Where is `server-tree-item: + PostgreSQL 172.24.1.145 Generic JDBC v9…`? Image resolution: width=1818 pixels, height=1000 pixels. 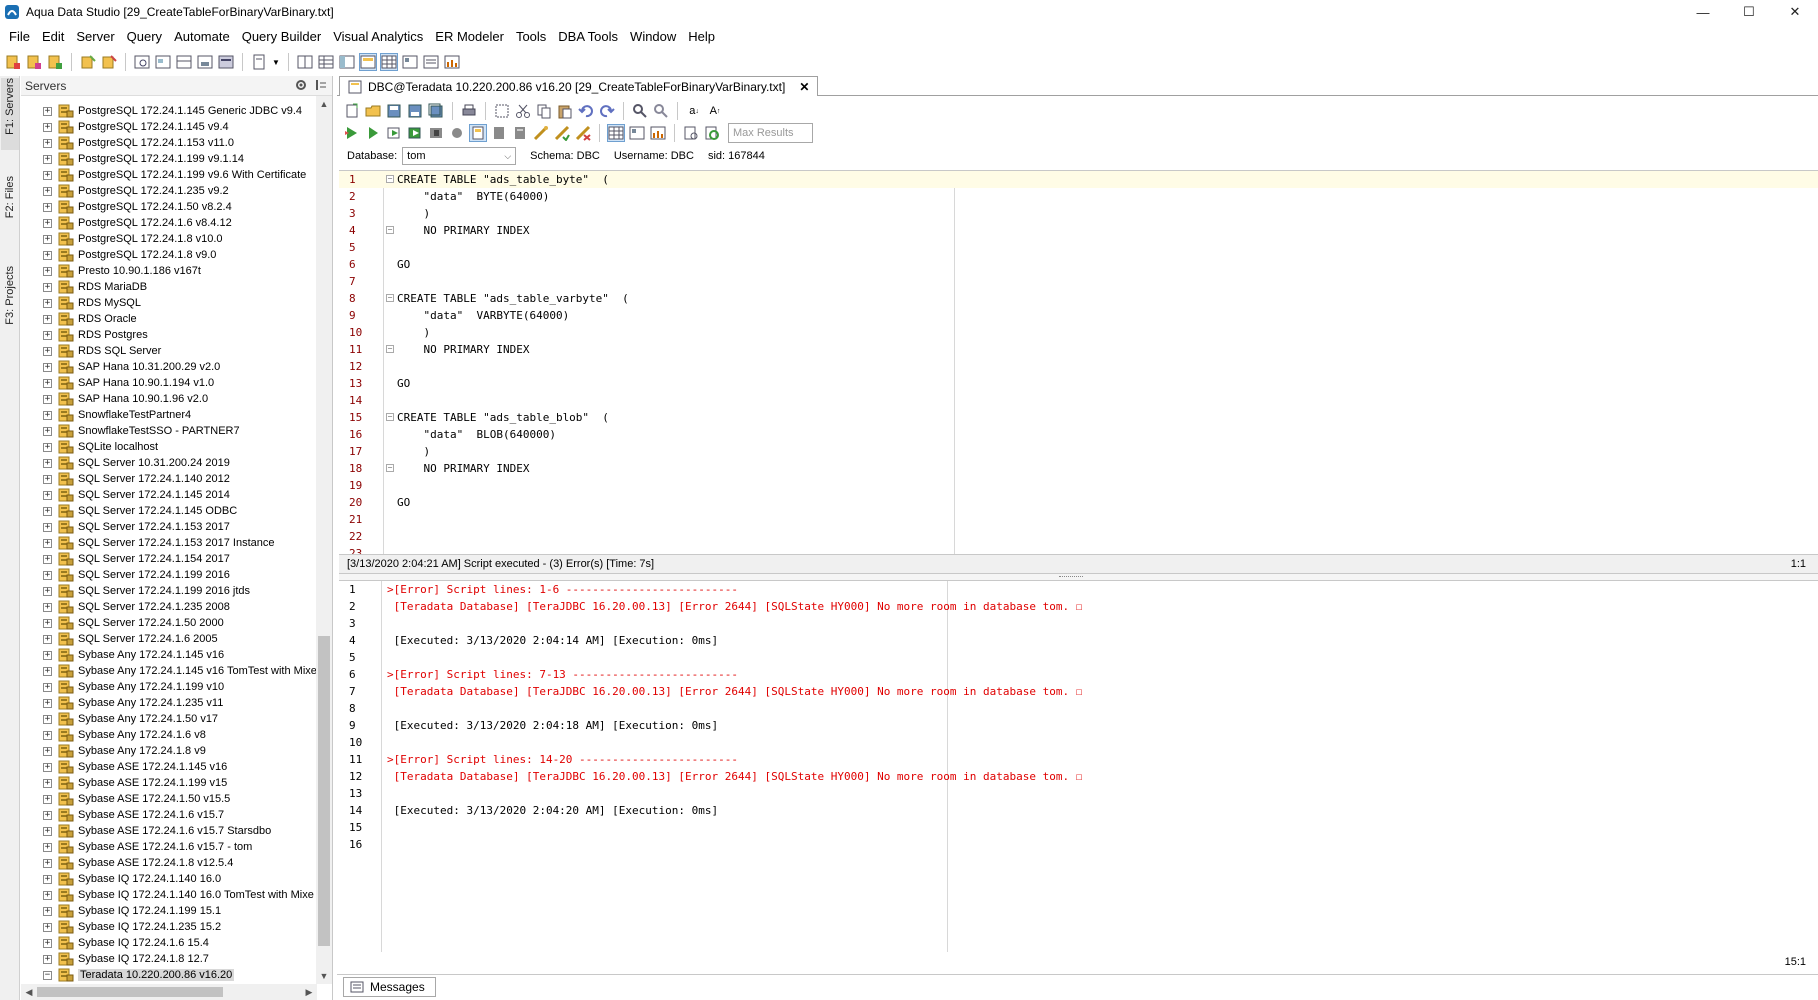 server-tree-item: + PostgreSQL 172.24.1.145 Generic JDBC v9… is located at coordinates (169, 111).